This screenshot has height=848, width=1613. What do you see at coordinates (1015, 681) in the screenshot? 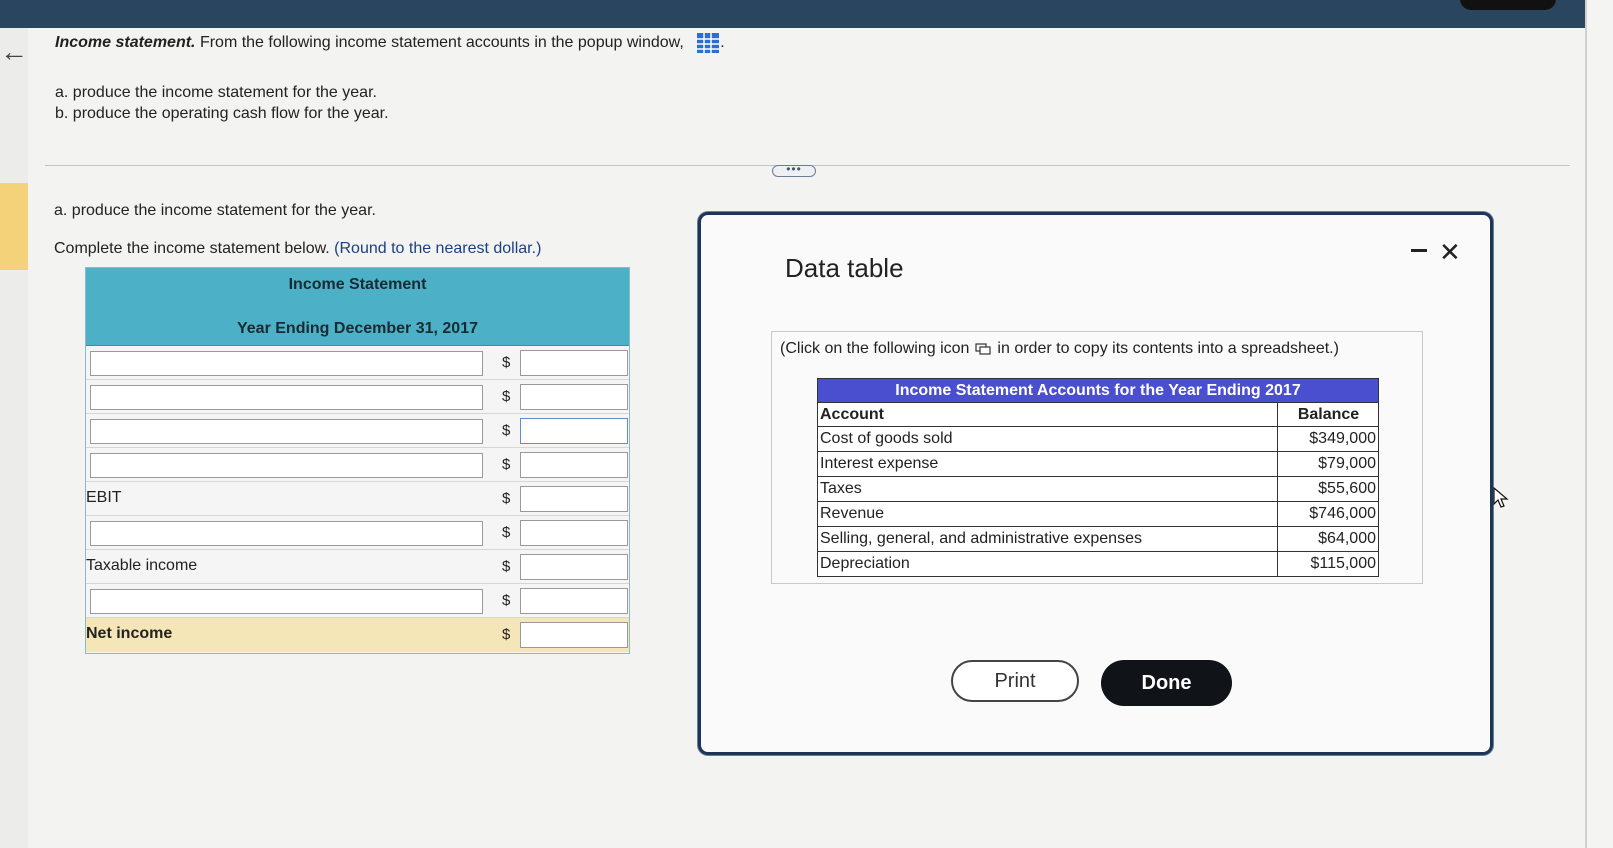
I see `print-button: Print` at bounding box center [1015, 681].